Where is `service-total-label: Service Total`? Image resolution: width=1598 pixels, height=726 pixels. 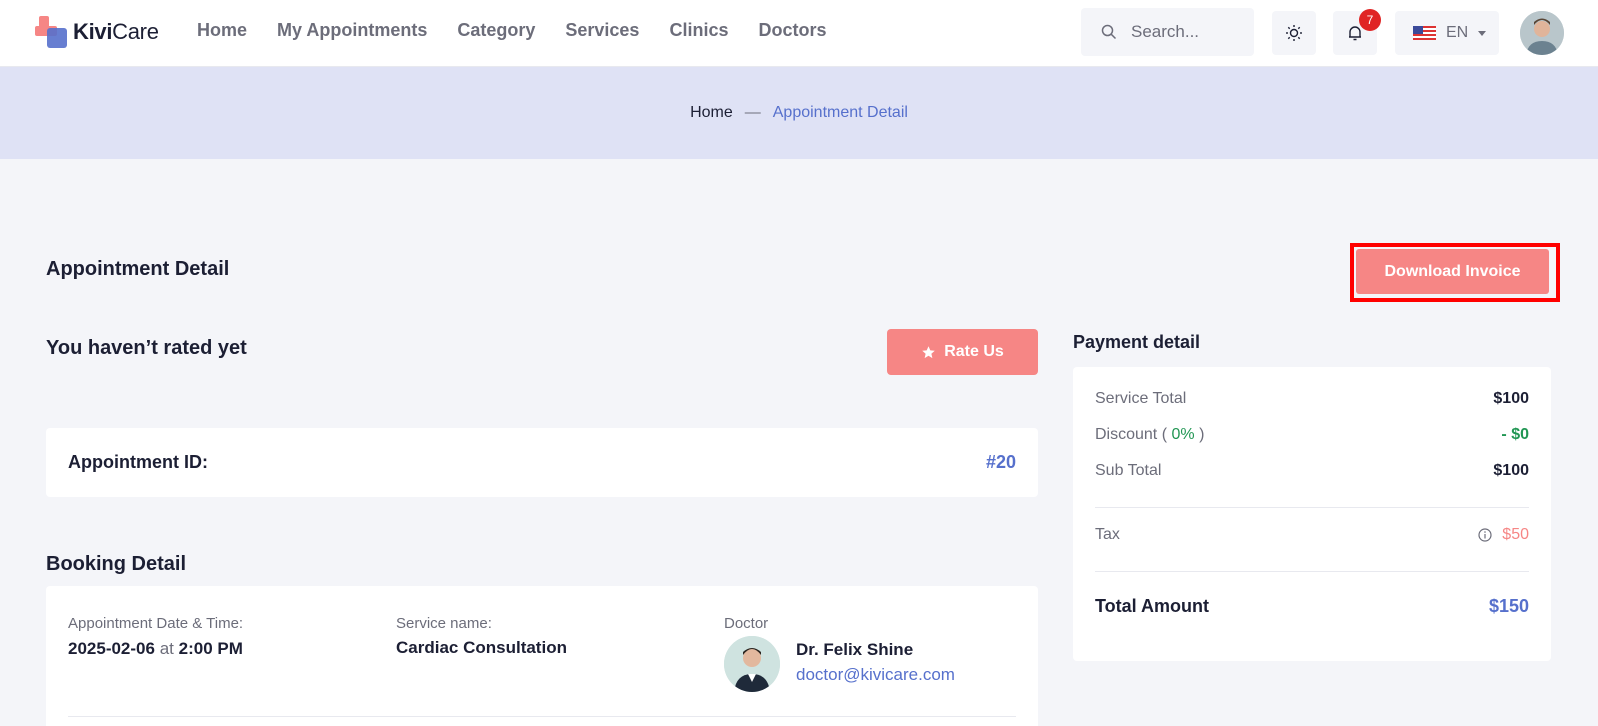 service-total-label: Service Total is located at coordinates (1141, 398).